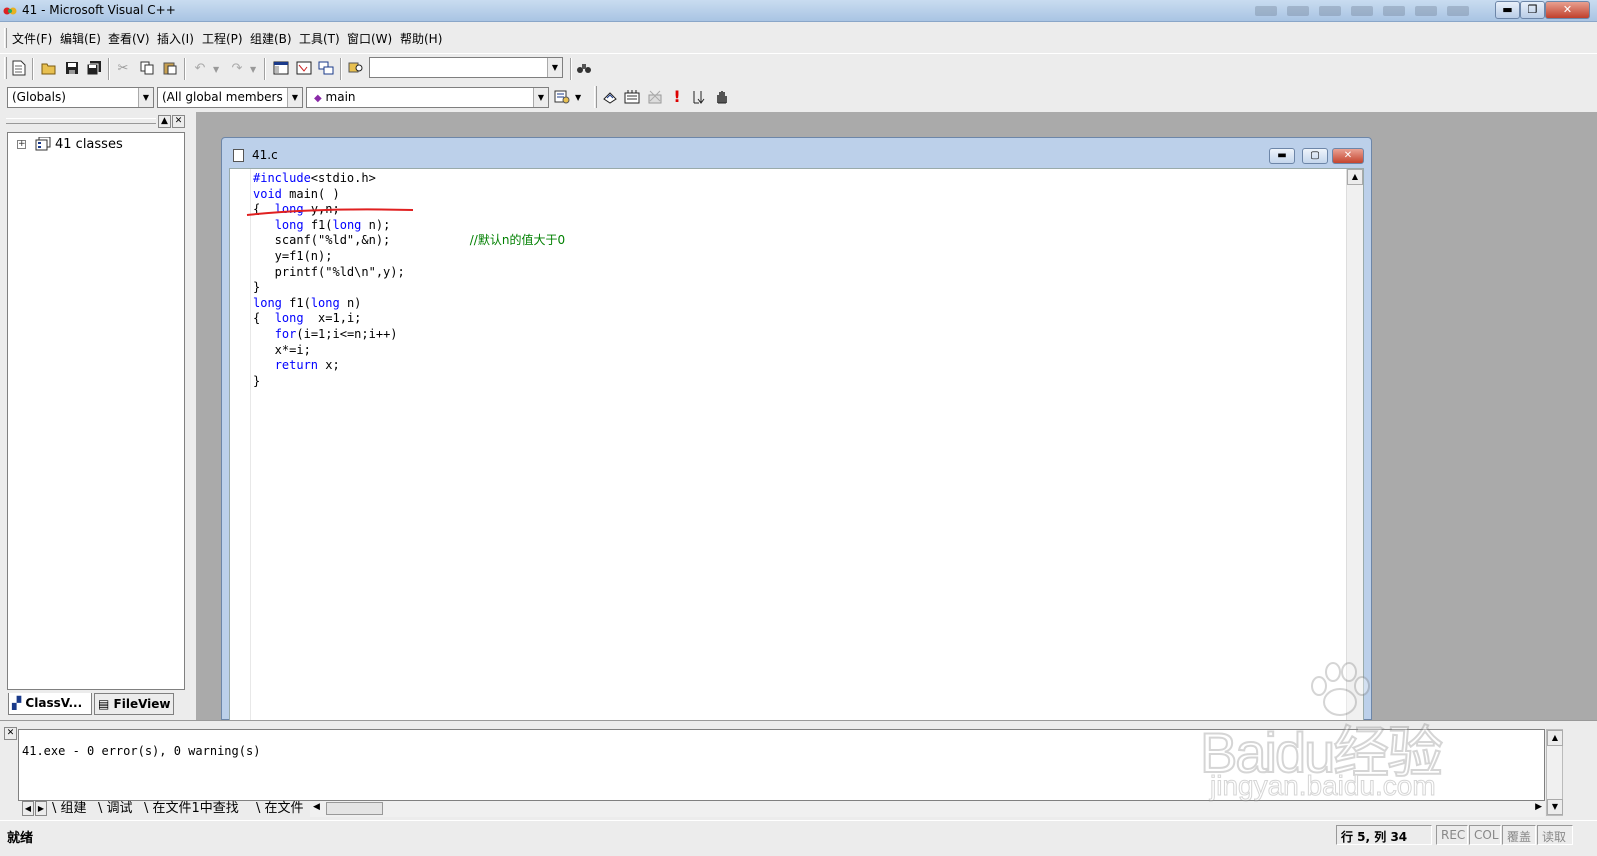  What do you see at coordinates (409, 226) in the screenshot?
I see `code-line: long f1(long n);` at bounding box center [409, 226].